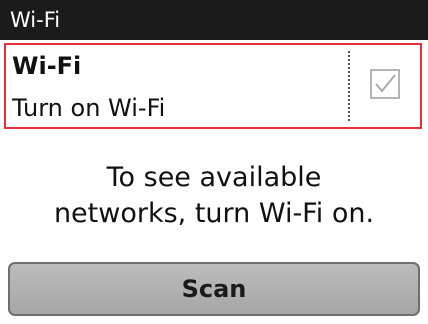 The width and height of the screenshot is (428, 324). Describe the element at coordinates (47, 66) in the screenshot. I see `wifi-toggle-title: Wi-Fi` at that location.